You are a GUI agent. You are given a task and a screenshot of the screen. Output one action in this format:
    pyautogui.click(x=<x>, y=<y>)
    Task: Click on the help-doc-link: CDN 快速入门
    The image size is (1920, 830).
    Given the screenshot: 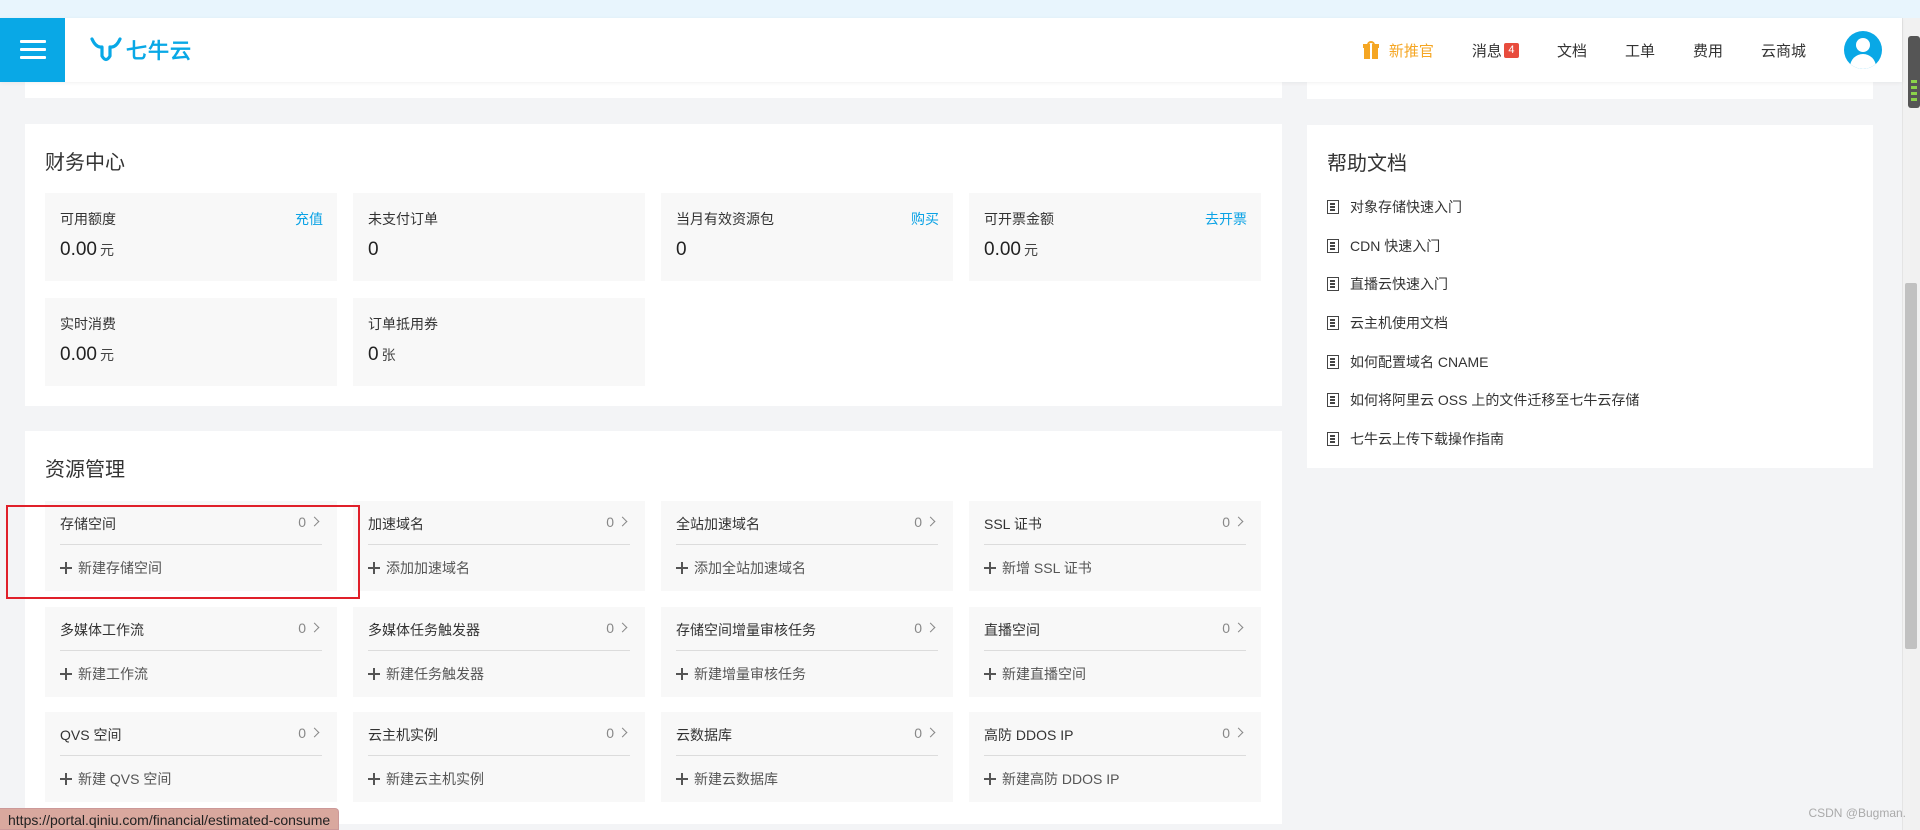 What is the action you would take?
    pyautogui.click(x=1383, y=246)
    